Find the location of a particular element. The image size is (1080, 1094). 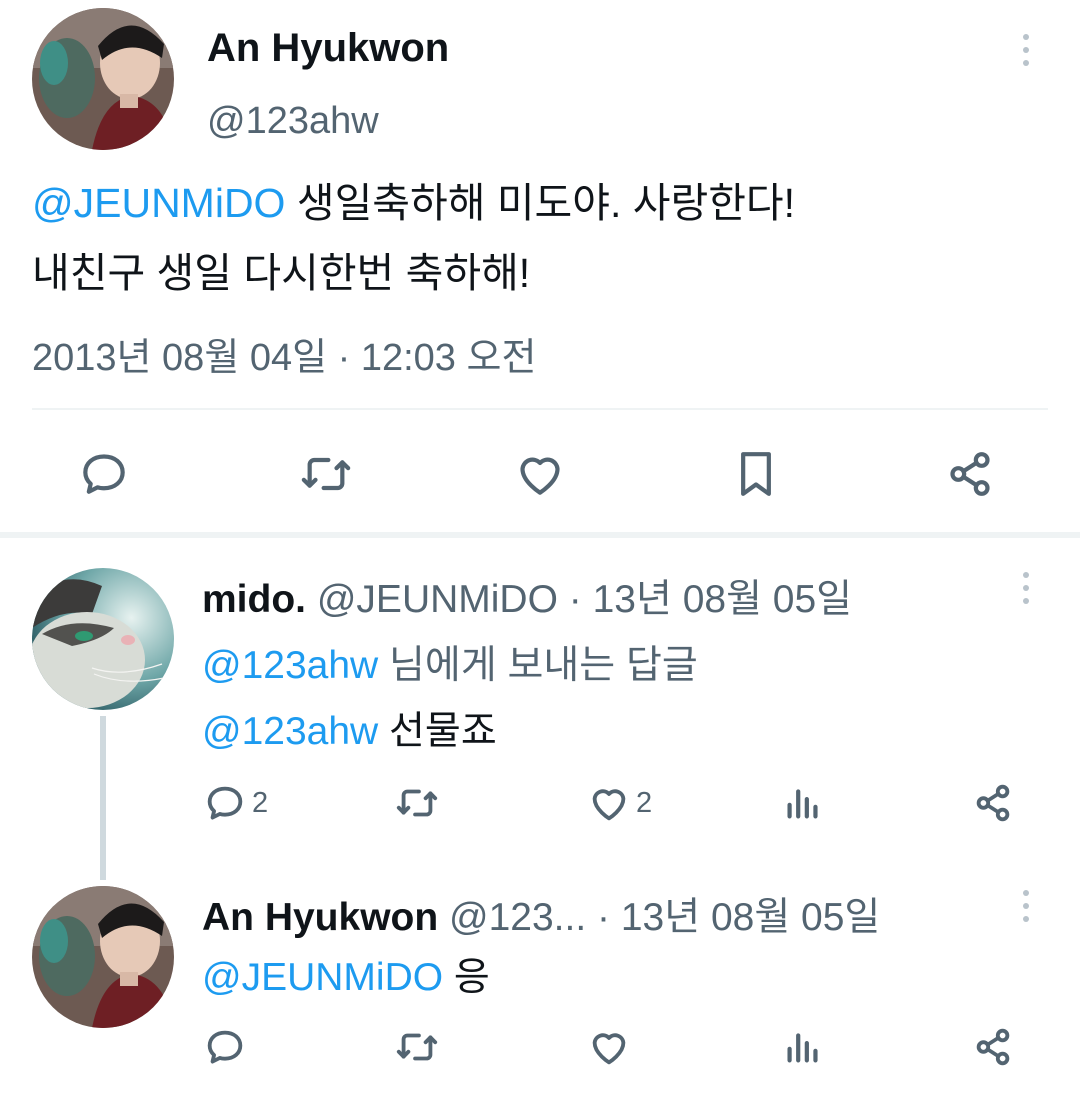

reply-handle: @JEUNMiDO is located at coordinates (437, 599).